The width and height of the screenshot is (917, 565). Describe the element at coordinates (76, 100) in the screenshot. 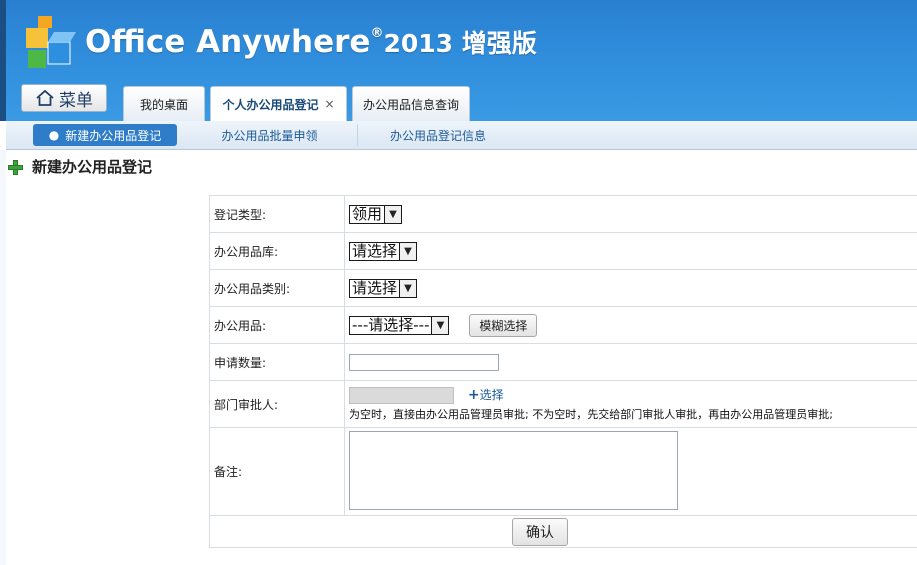

I see `menu-label: 菜单` at that location.